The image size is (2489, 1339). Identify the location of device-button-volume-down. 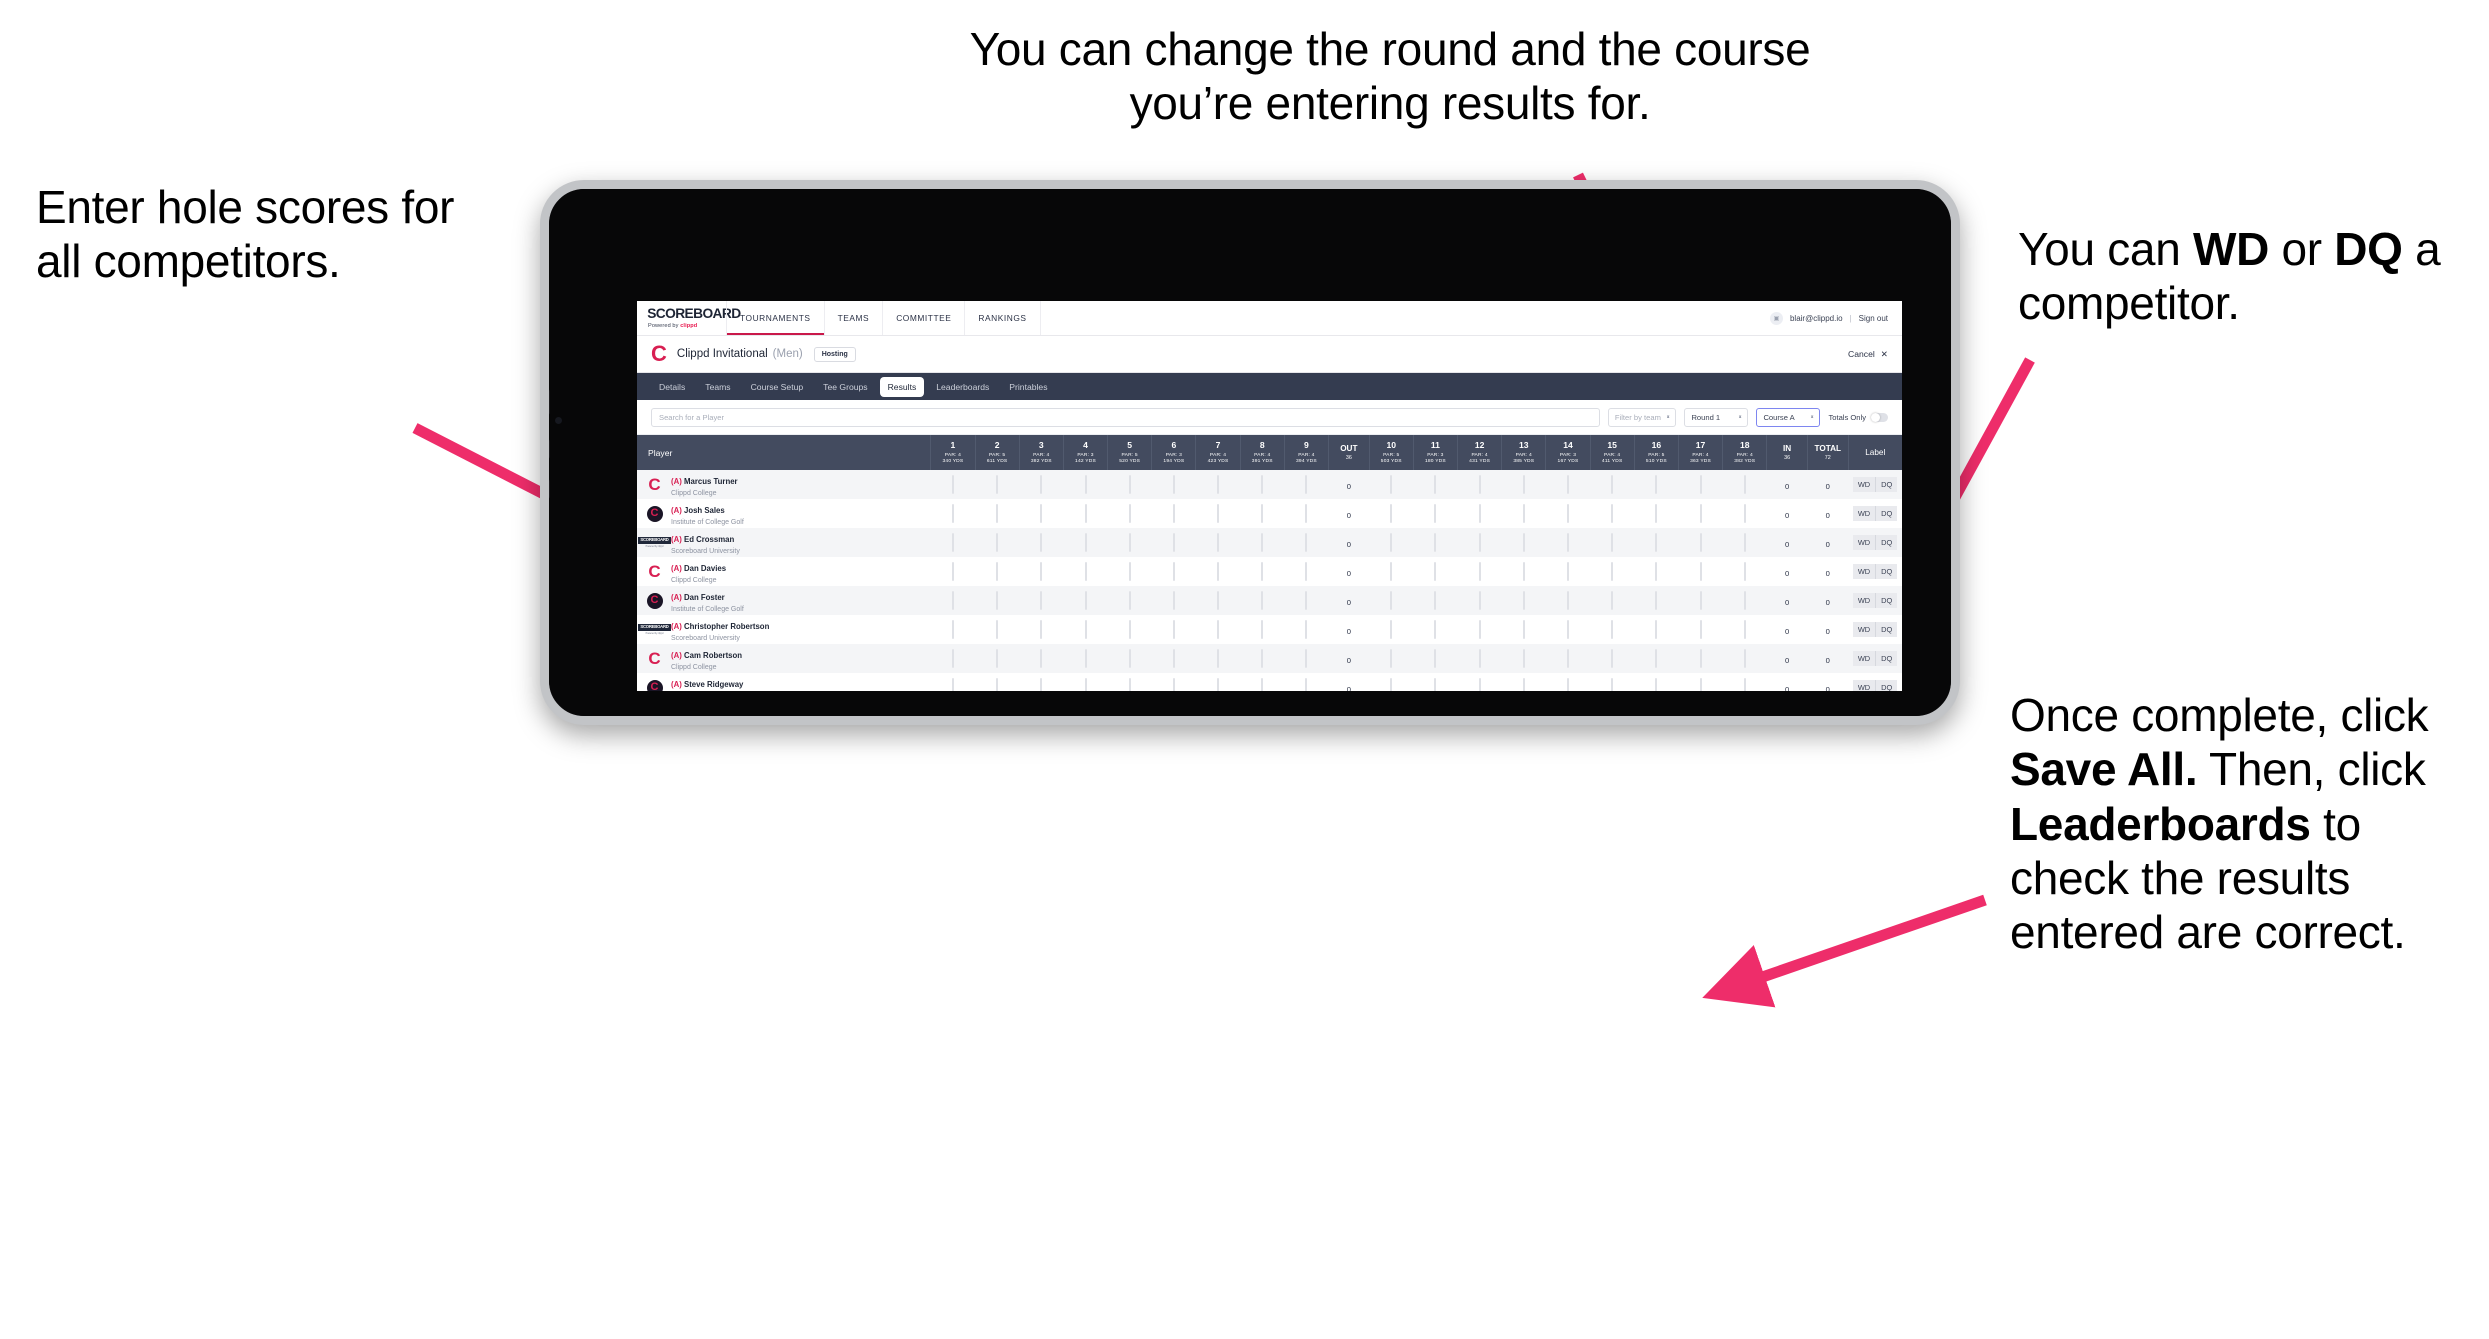
(549, 449).